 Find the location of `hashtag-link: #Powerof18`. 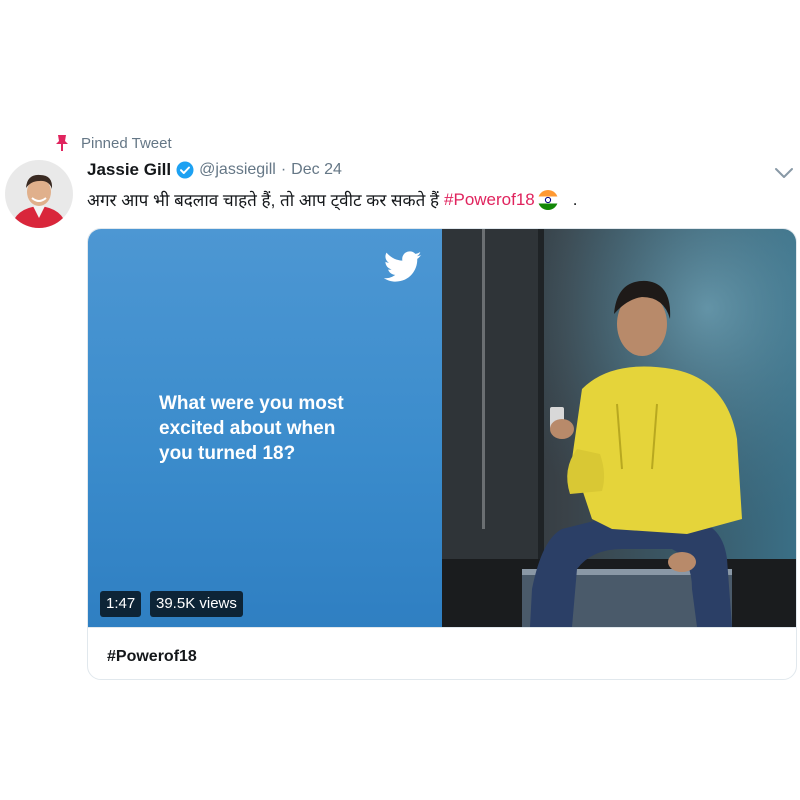

hashtag-link: #Powerof18 is located at coordinates (489, 200).